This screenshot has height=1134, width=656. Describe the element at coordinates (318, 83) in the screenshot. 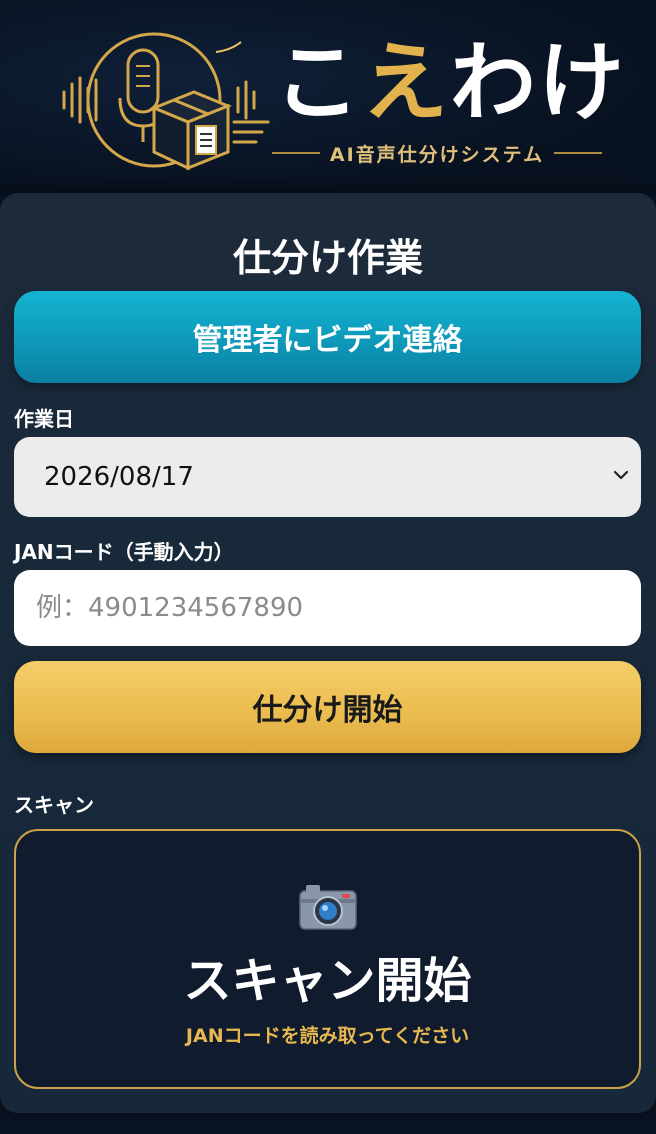

I see `logo-title-part1: こ` at that location.